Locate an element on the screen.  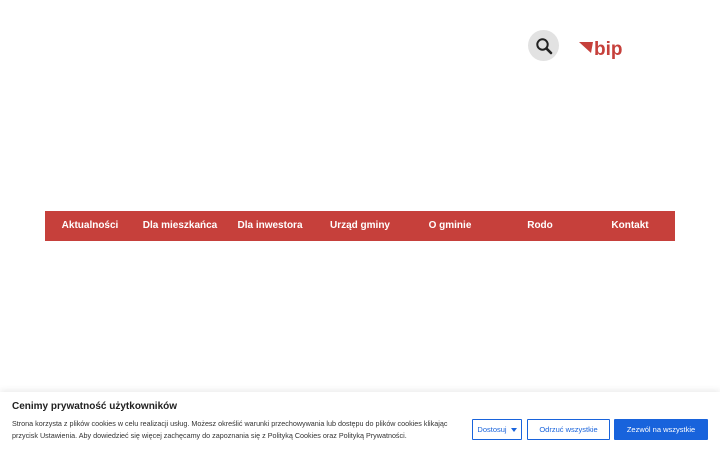
bip-logo-text: bip is located at coordinates (608, 49).